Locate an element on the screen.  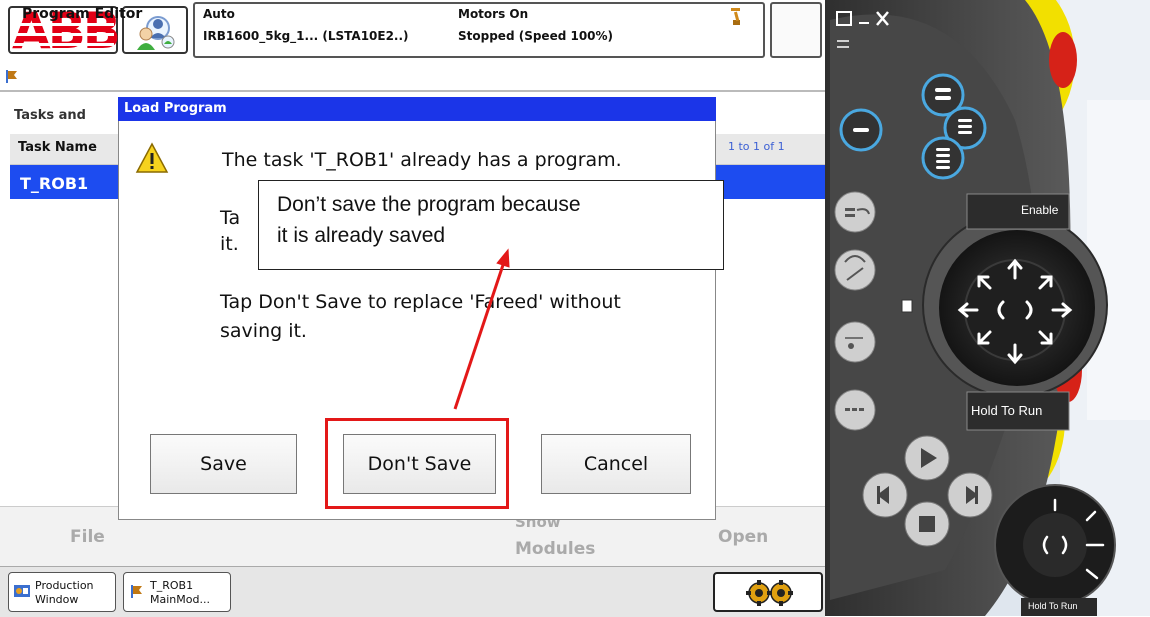
dialog-message-line2a: Ta is located at coordinates (230, 218).